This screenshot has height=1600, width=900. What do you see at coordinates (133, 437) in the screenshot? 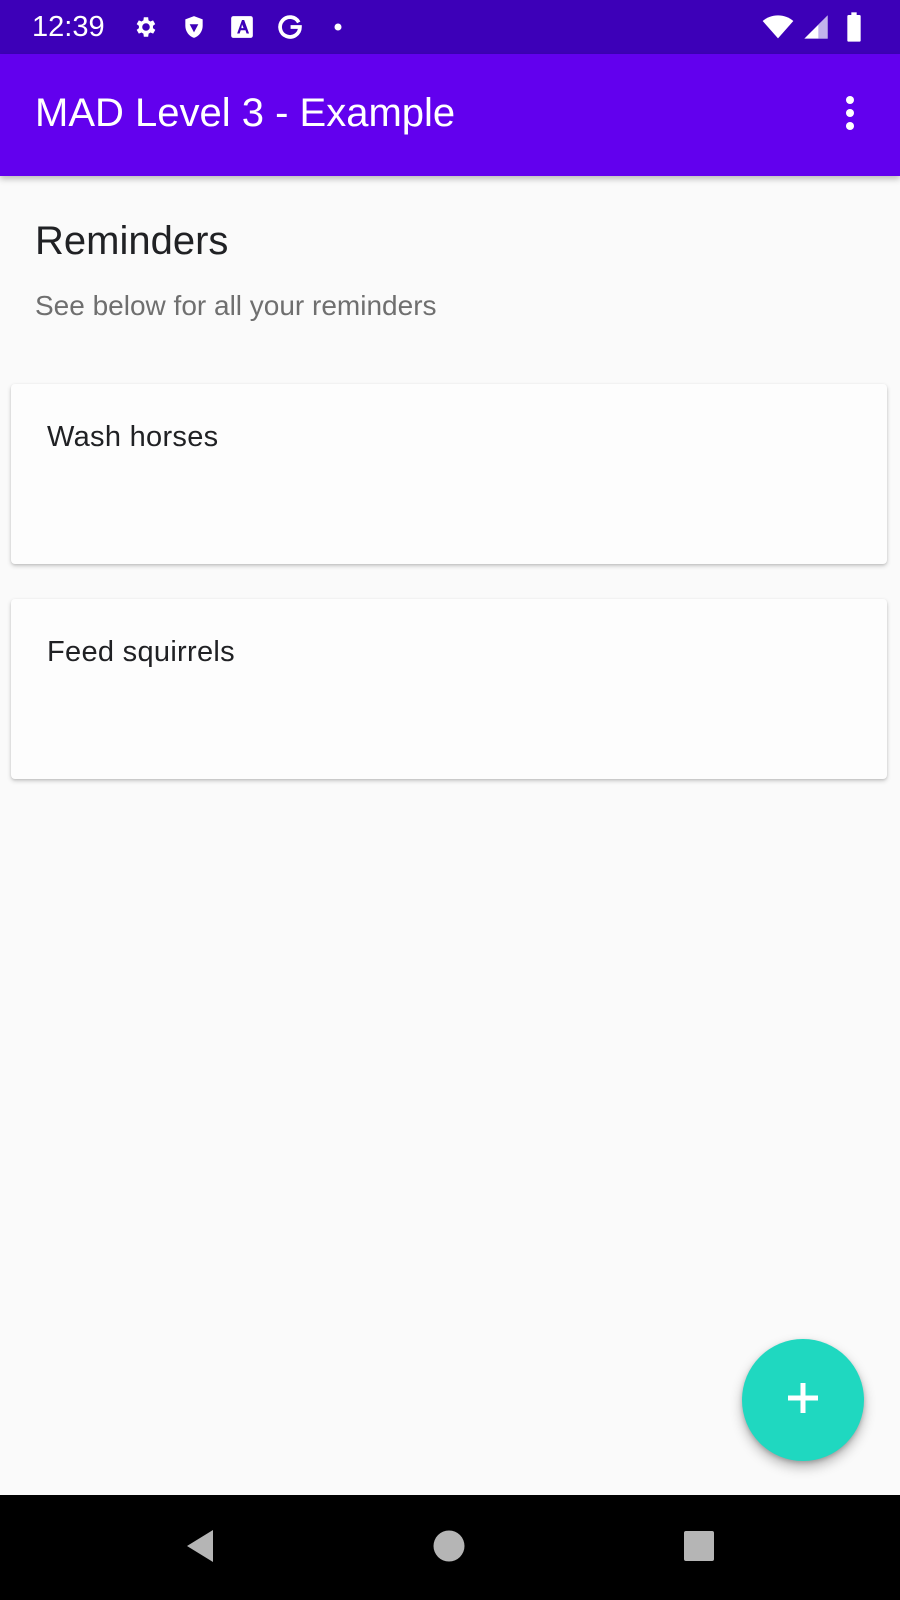
I see `reminder-text: Wash horses` at bounding box center [133, 437].